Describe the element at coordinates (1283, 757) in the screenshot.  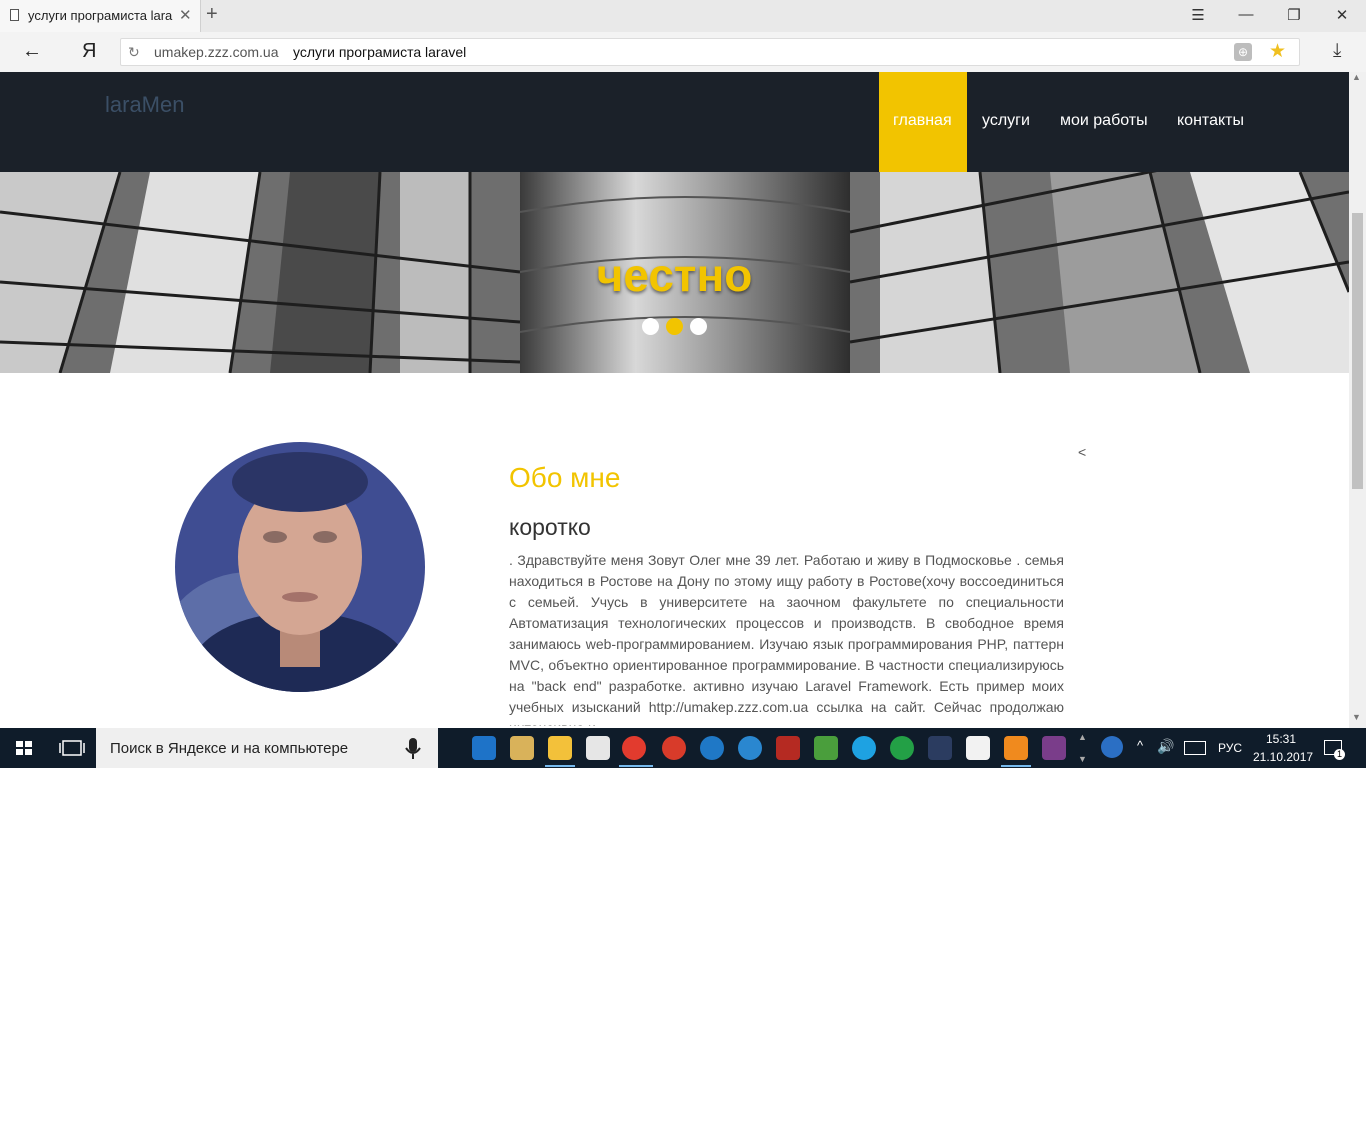
I see `clock-date: 21.10.2017` at that location.